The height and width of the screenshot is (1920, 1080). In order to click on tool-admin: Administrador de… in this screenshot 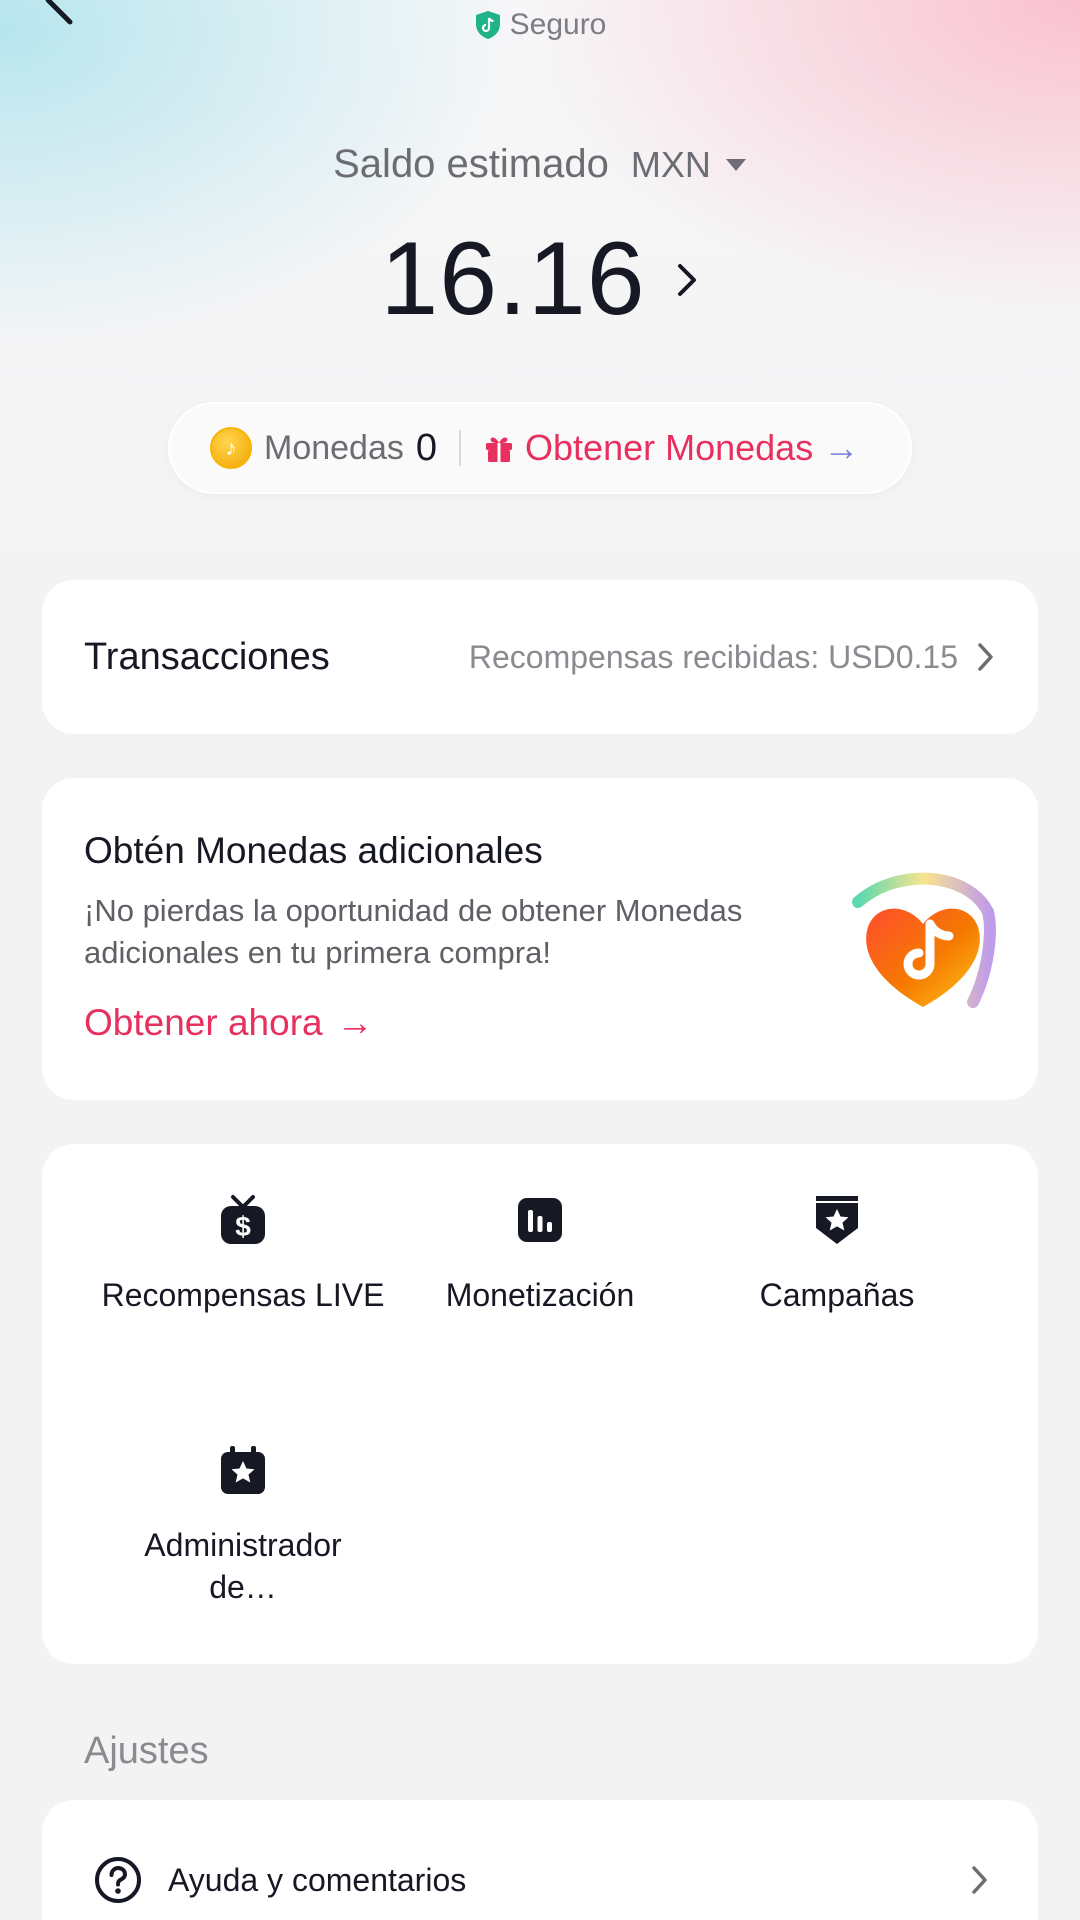, I will do `click(243, 1526)`.